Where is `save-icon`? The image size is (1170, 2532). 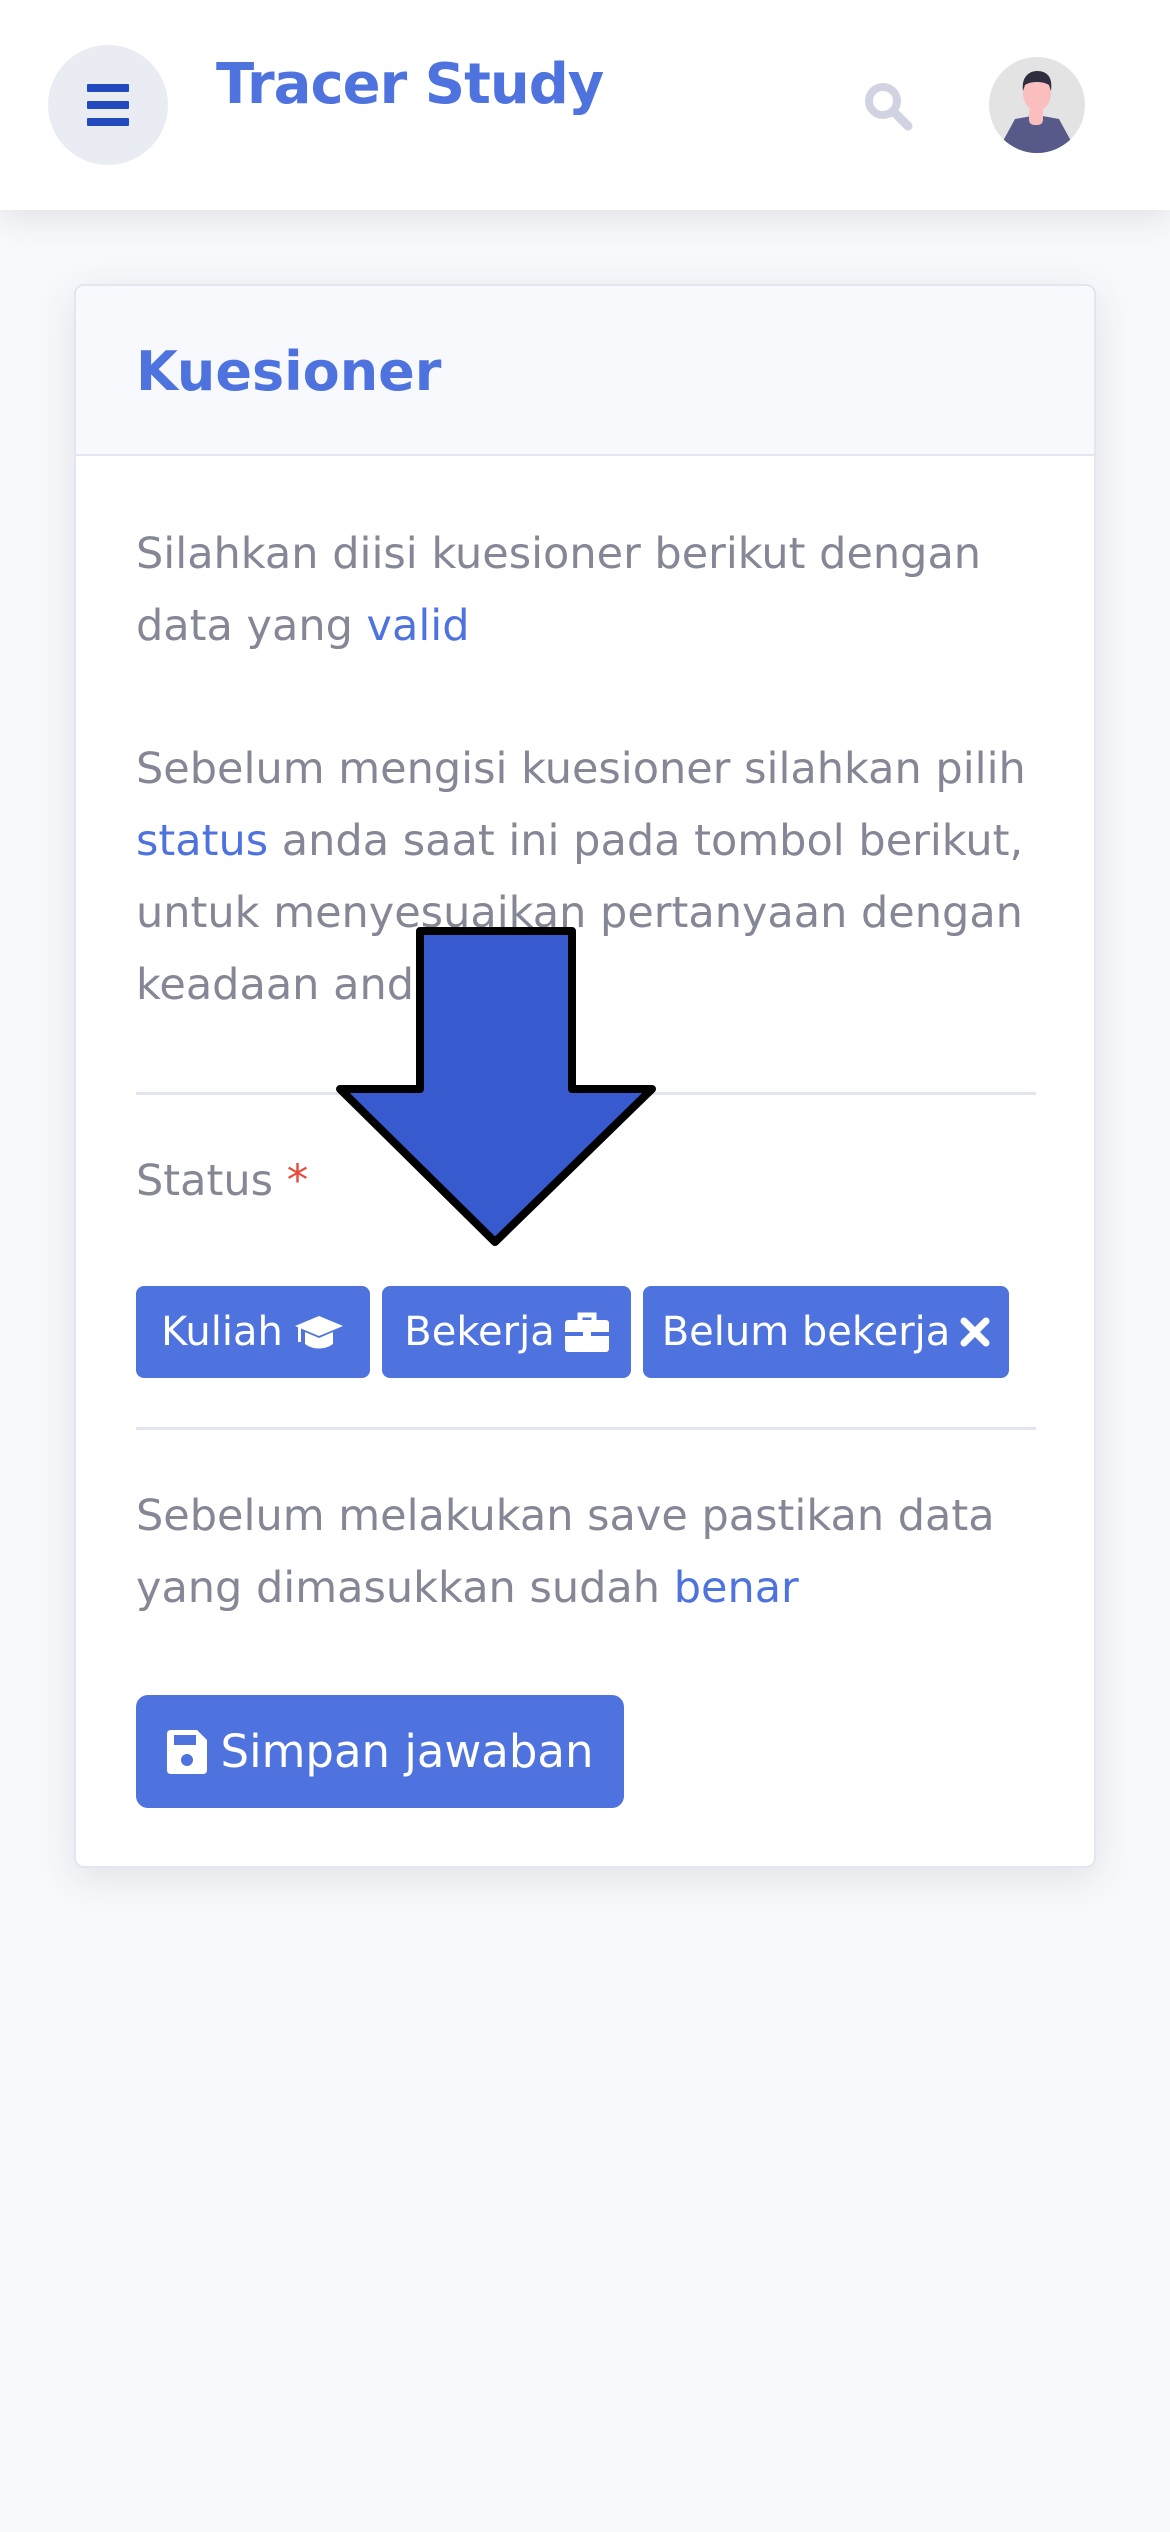
save-icon is located at coordinates (186, 1751).